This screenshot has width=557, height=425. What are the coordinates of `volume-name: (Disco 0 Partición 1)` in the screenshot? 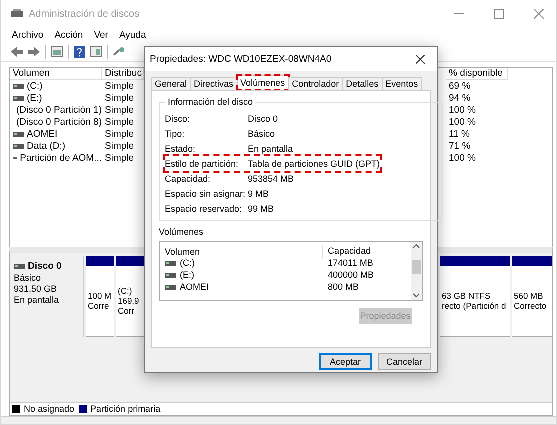 It's located at (59, 110).